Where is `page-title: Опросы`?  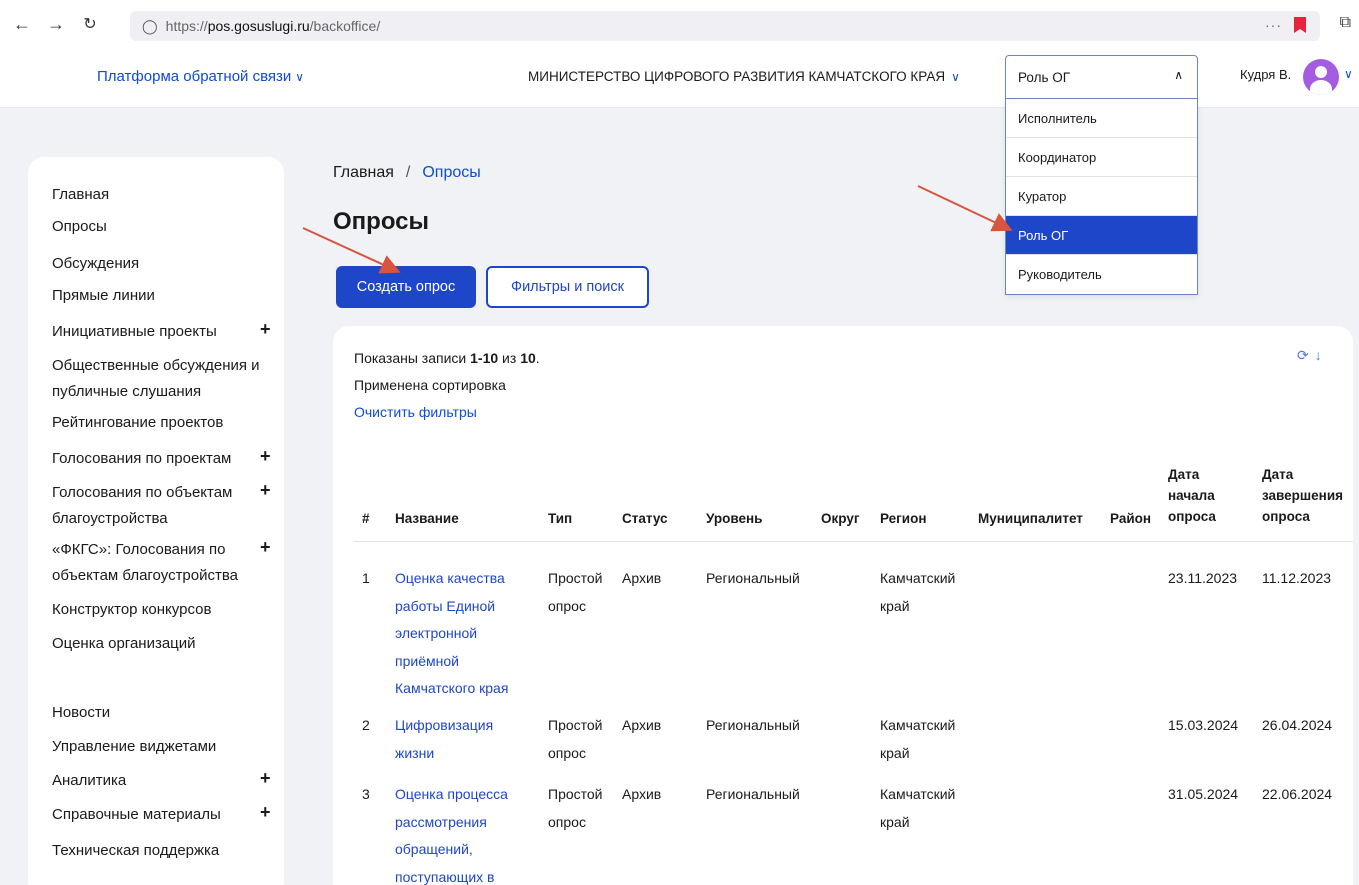
page-title: Опросы is located at coordinates (381, 221).